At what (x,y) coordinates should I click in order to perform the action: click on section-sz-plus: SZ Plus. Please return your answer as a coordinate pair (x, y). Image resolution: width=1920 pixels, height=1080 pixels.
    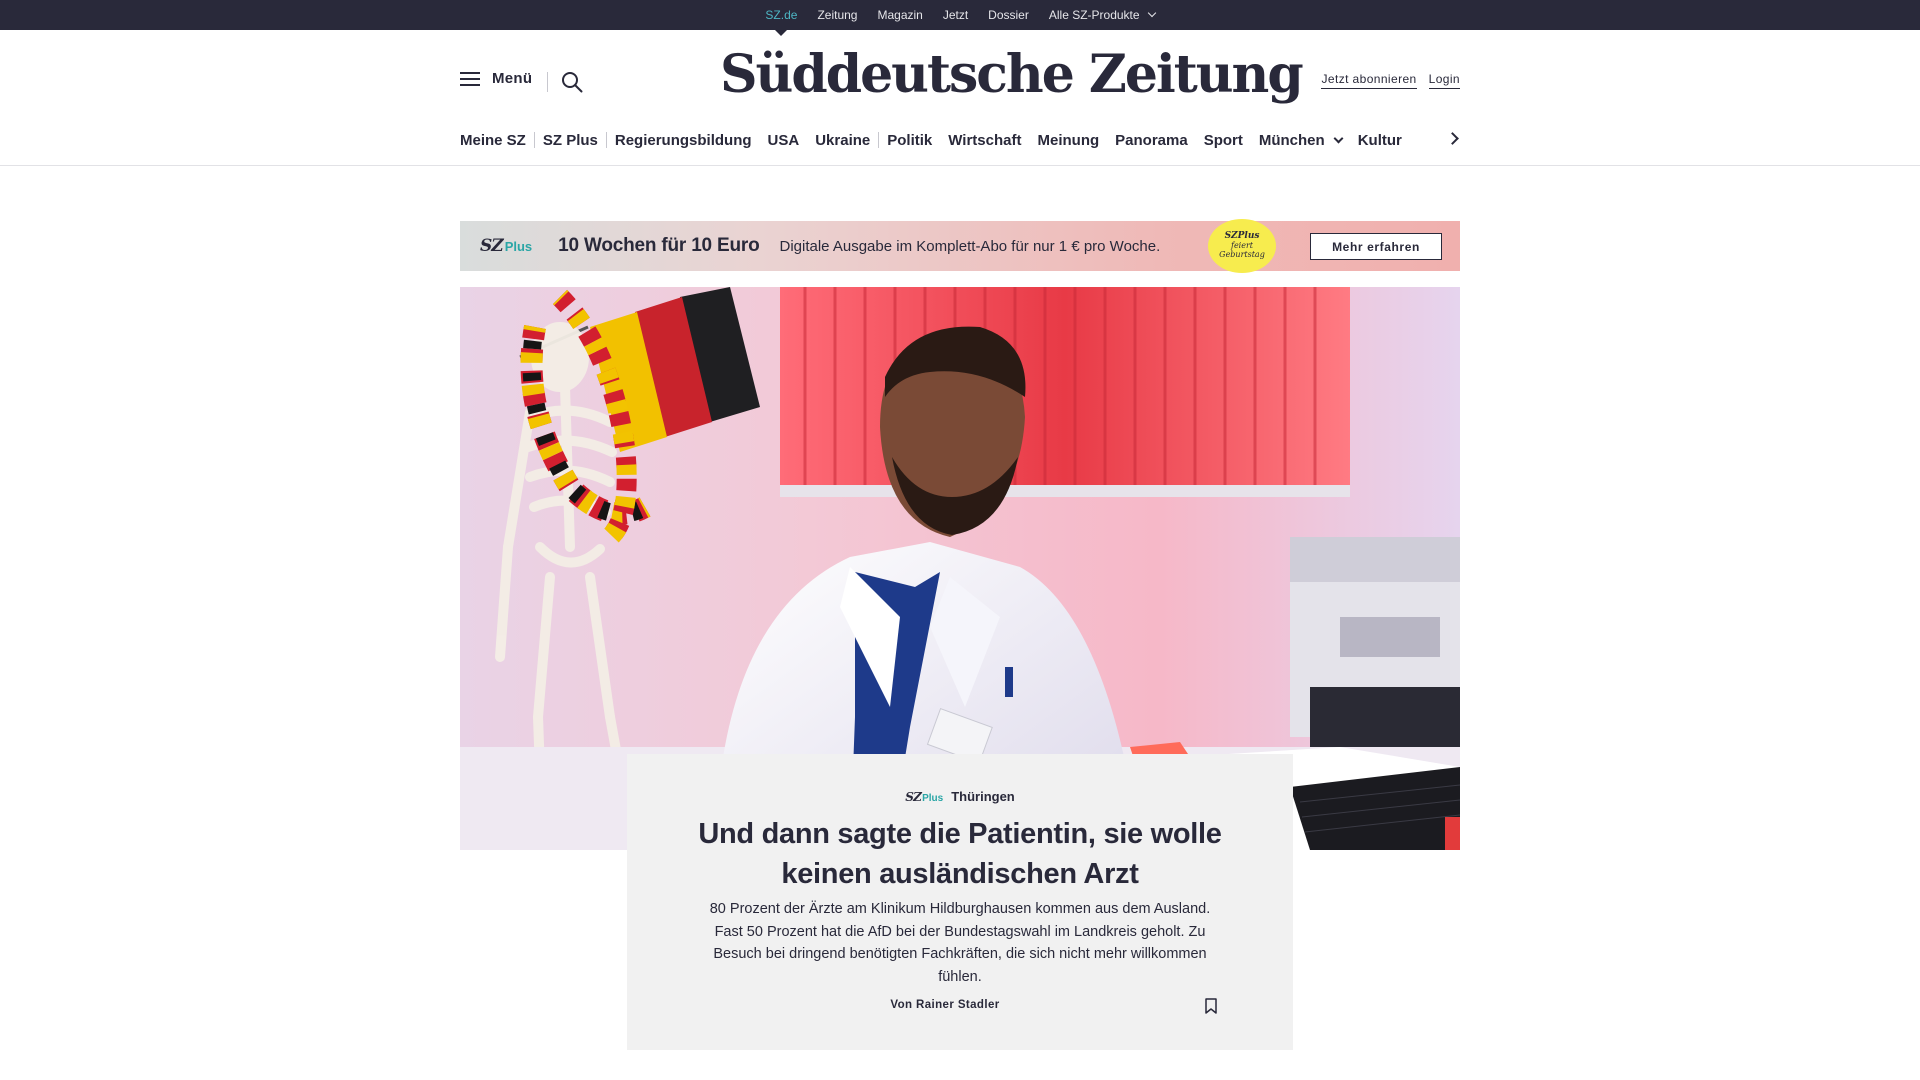
    Looking at the image, I should click on (570, 140).